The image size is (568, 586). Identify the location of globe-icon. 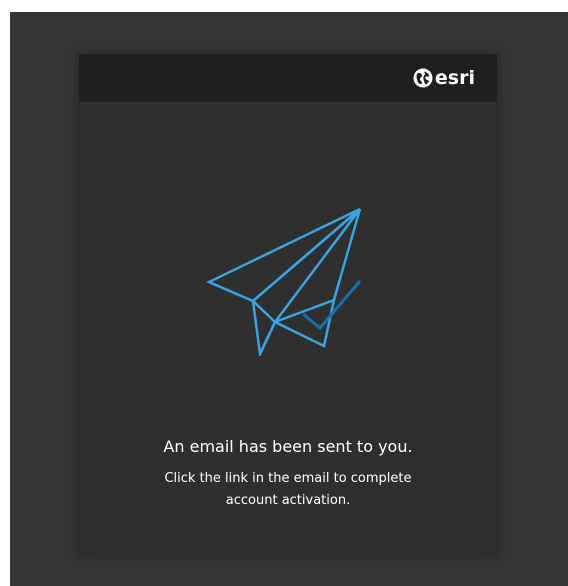
(423, 78).